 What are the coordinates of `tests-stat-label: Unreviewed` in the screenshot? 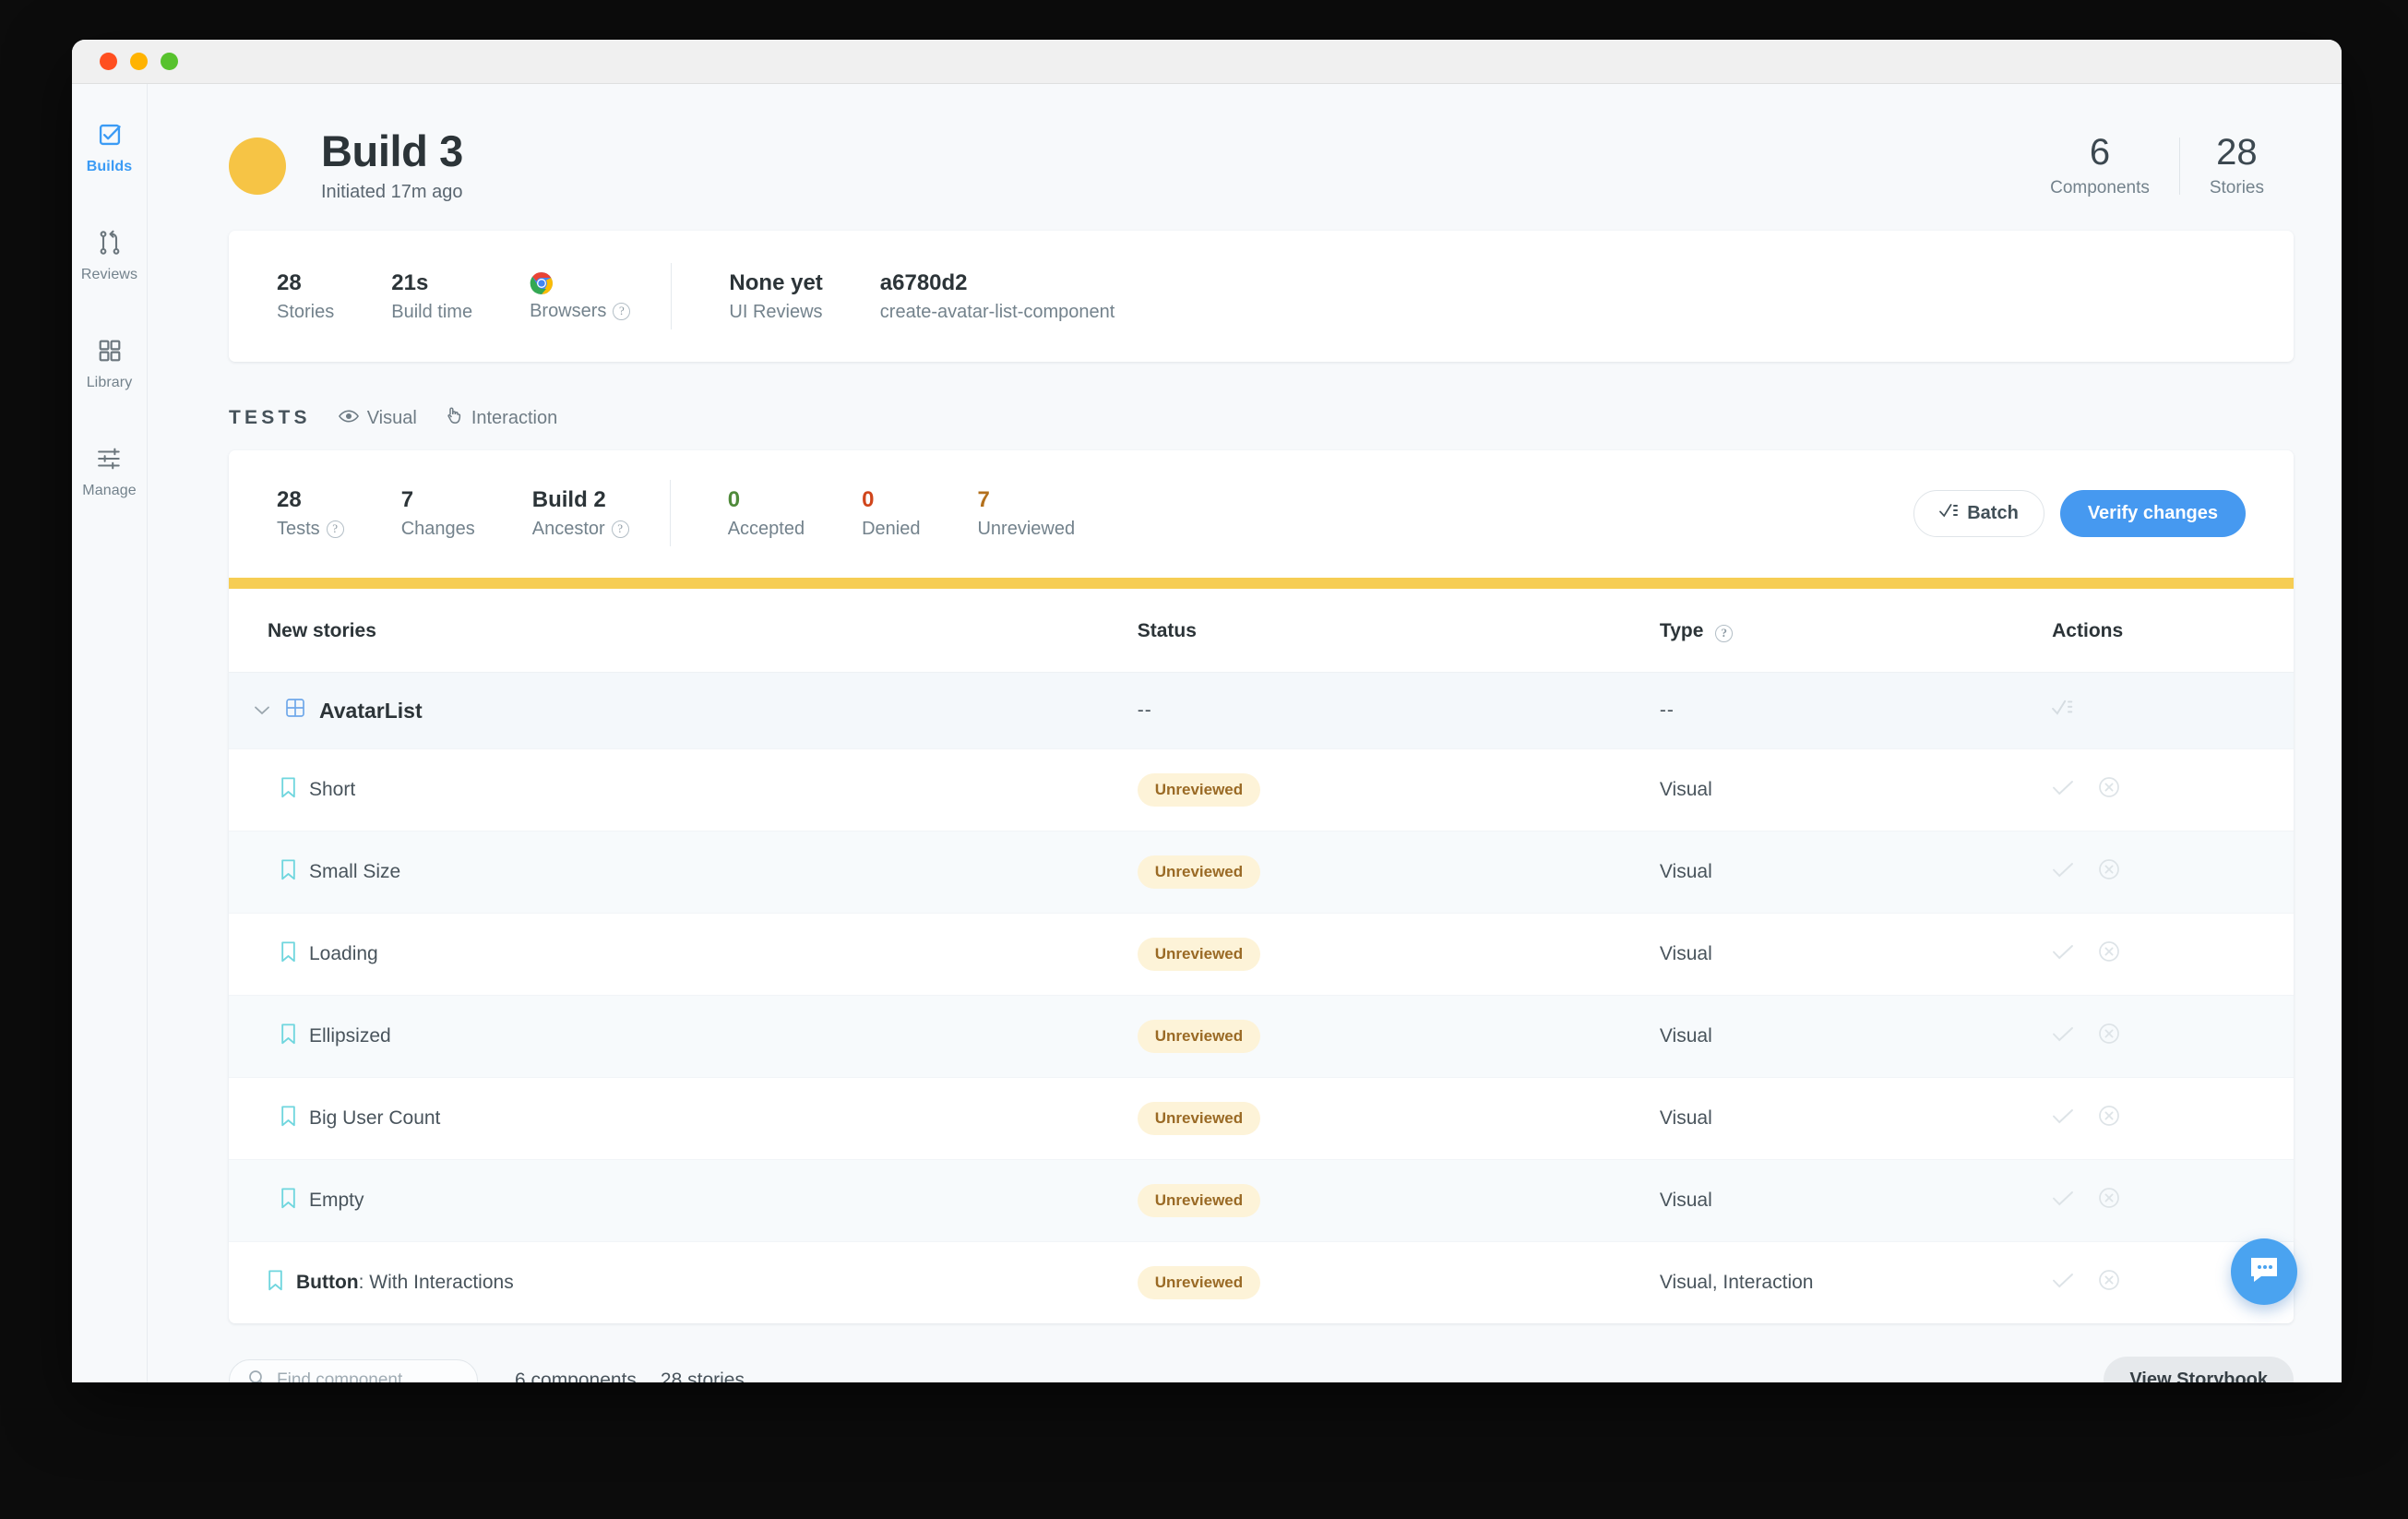 It's located at (1026, 528).